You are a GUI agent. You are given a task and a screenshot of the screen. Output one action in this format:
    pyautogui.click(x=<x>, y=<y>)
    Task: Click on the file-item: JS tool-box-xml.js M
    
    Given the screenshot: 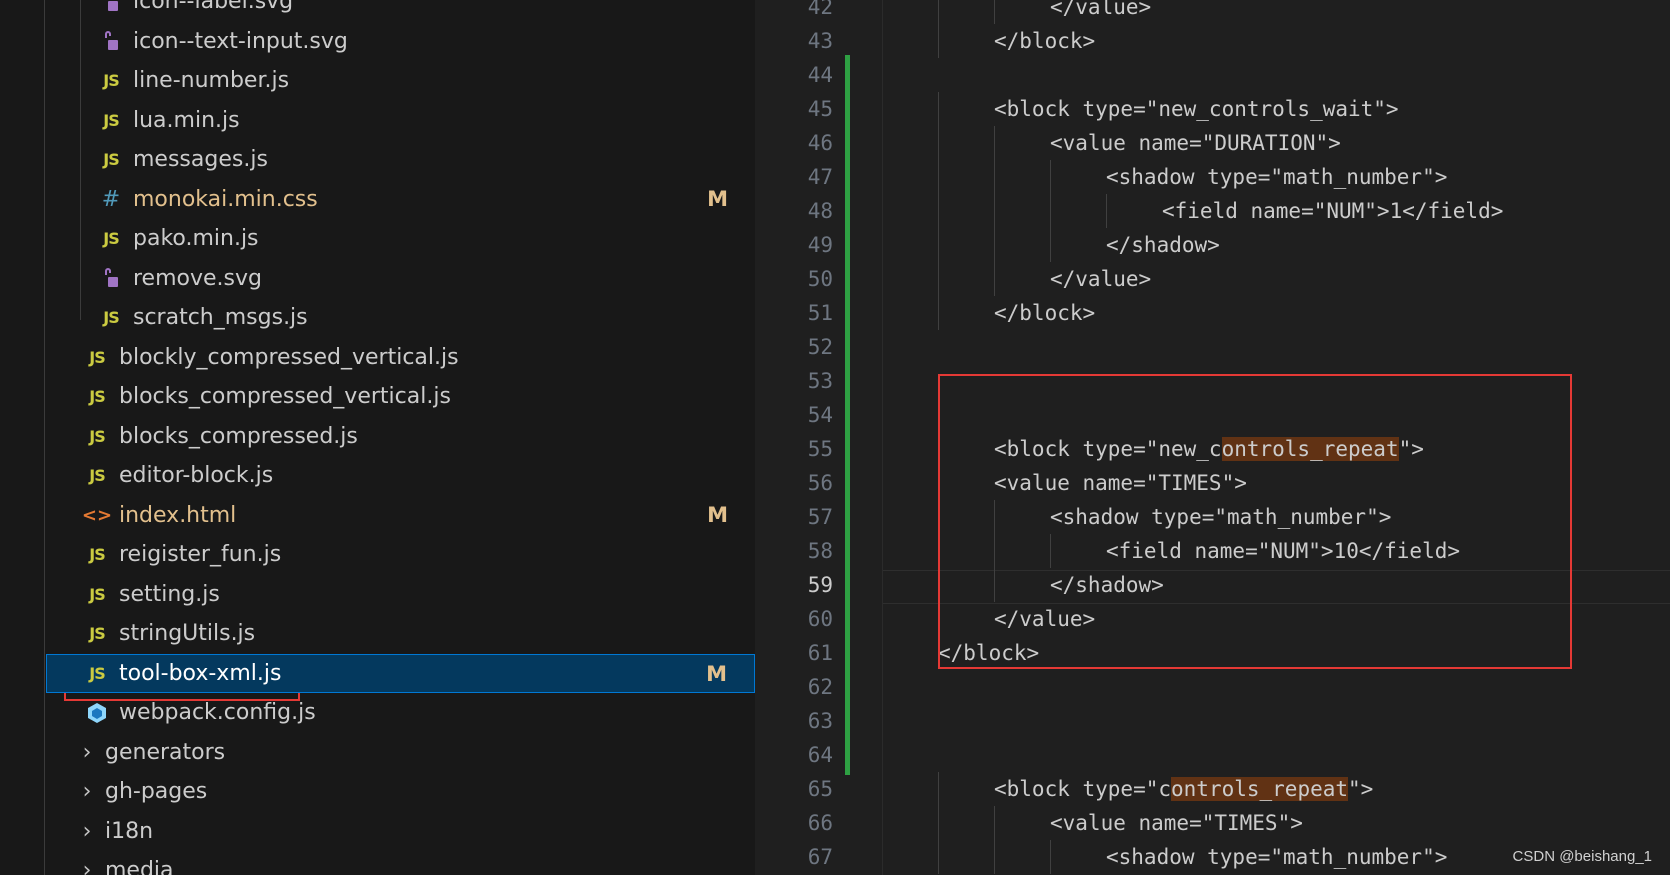 What is the action you would take?
    pyautogui.click(x=400, y=673)
    